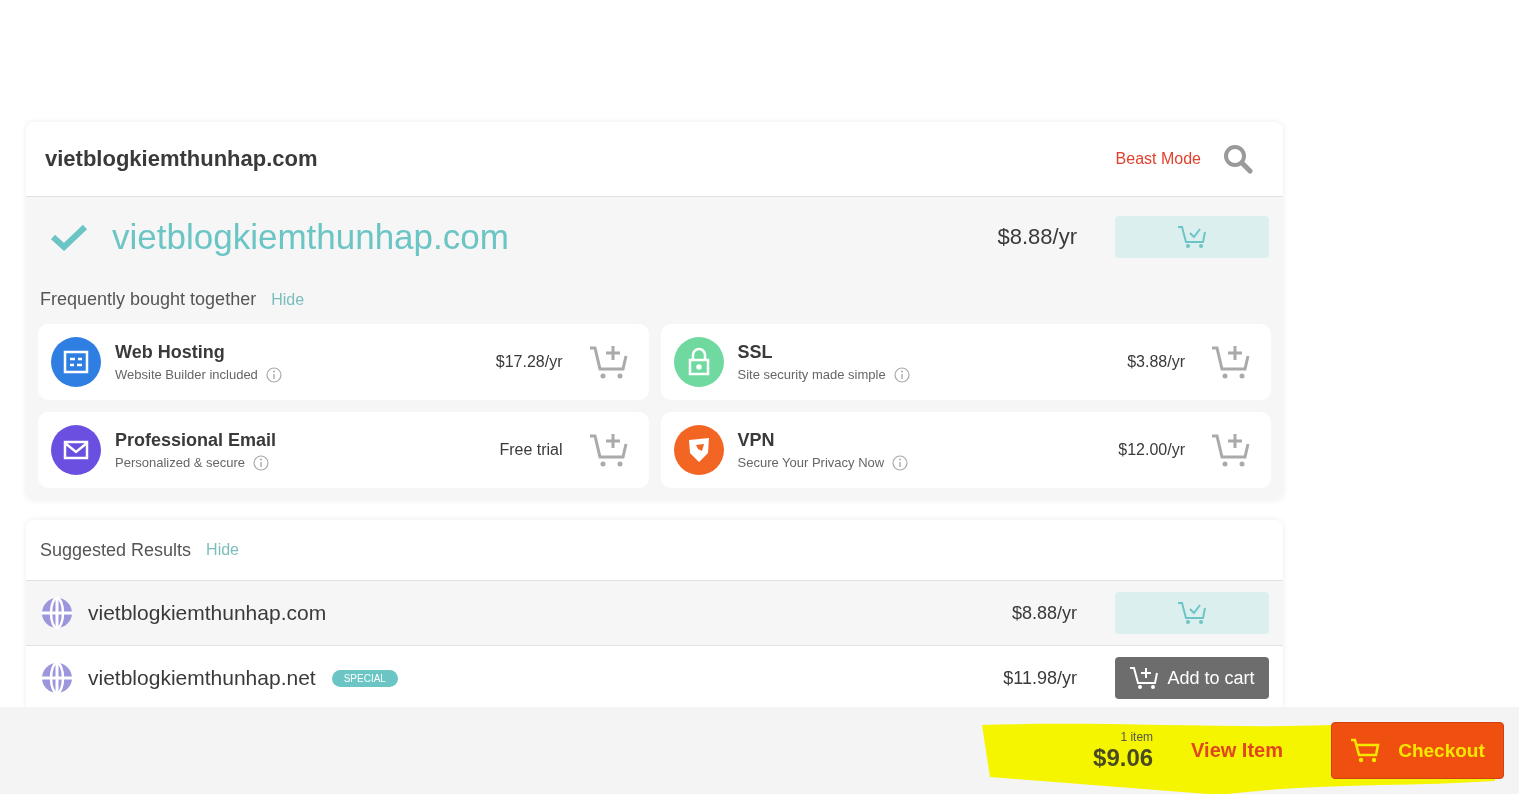 This screenshot has height=794, width=1519. What do you see at coordinates (1158, 159) in the screenshot?
I see `beast-mode-link: Beast Mode` at bounding box center [1158, 159].